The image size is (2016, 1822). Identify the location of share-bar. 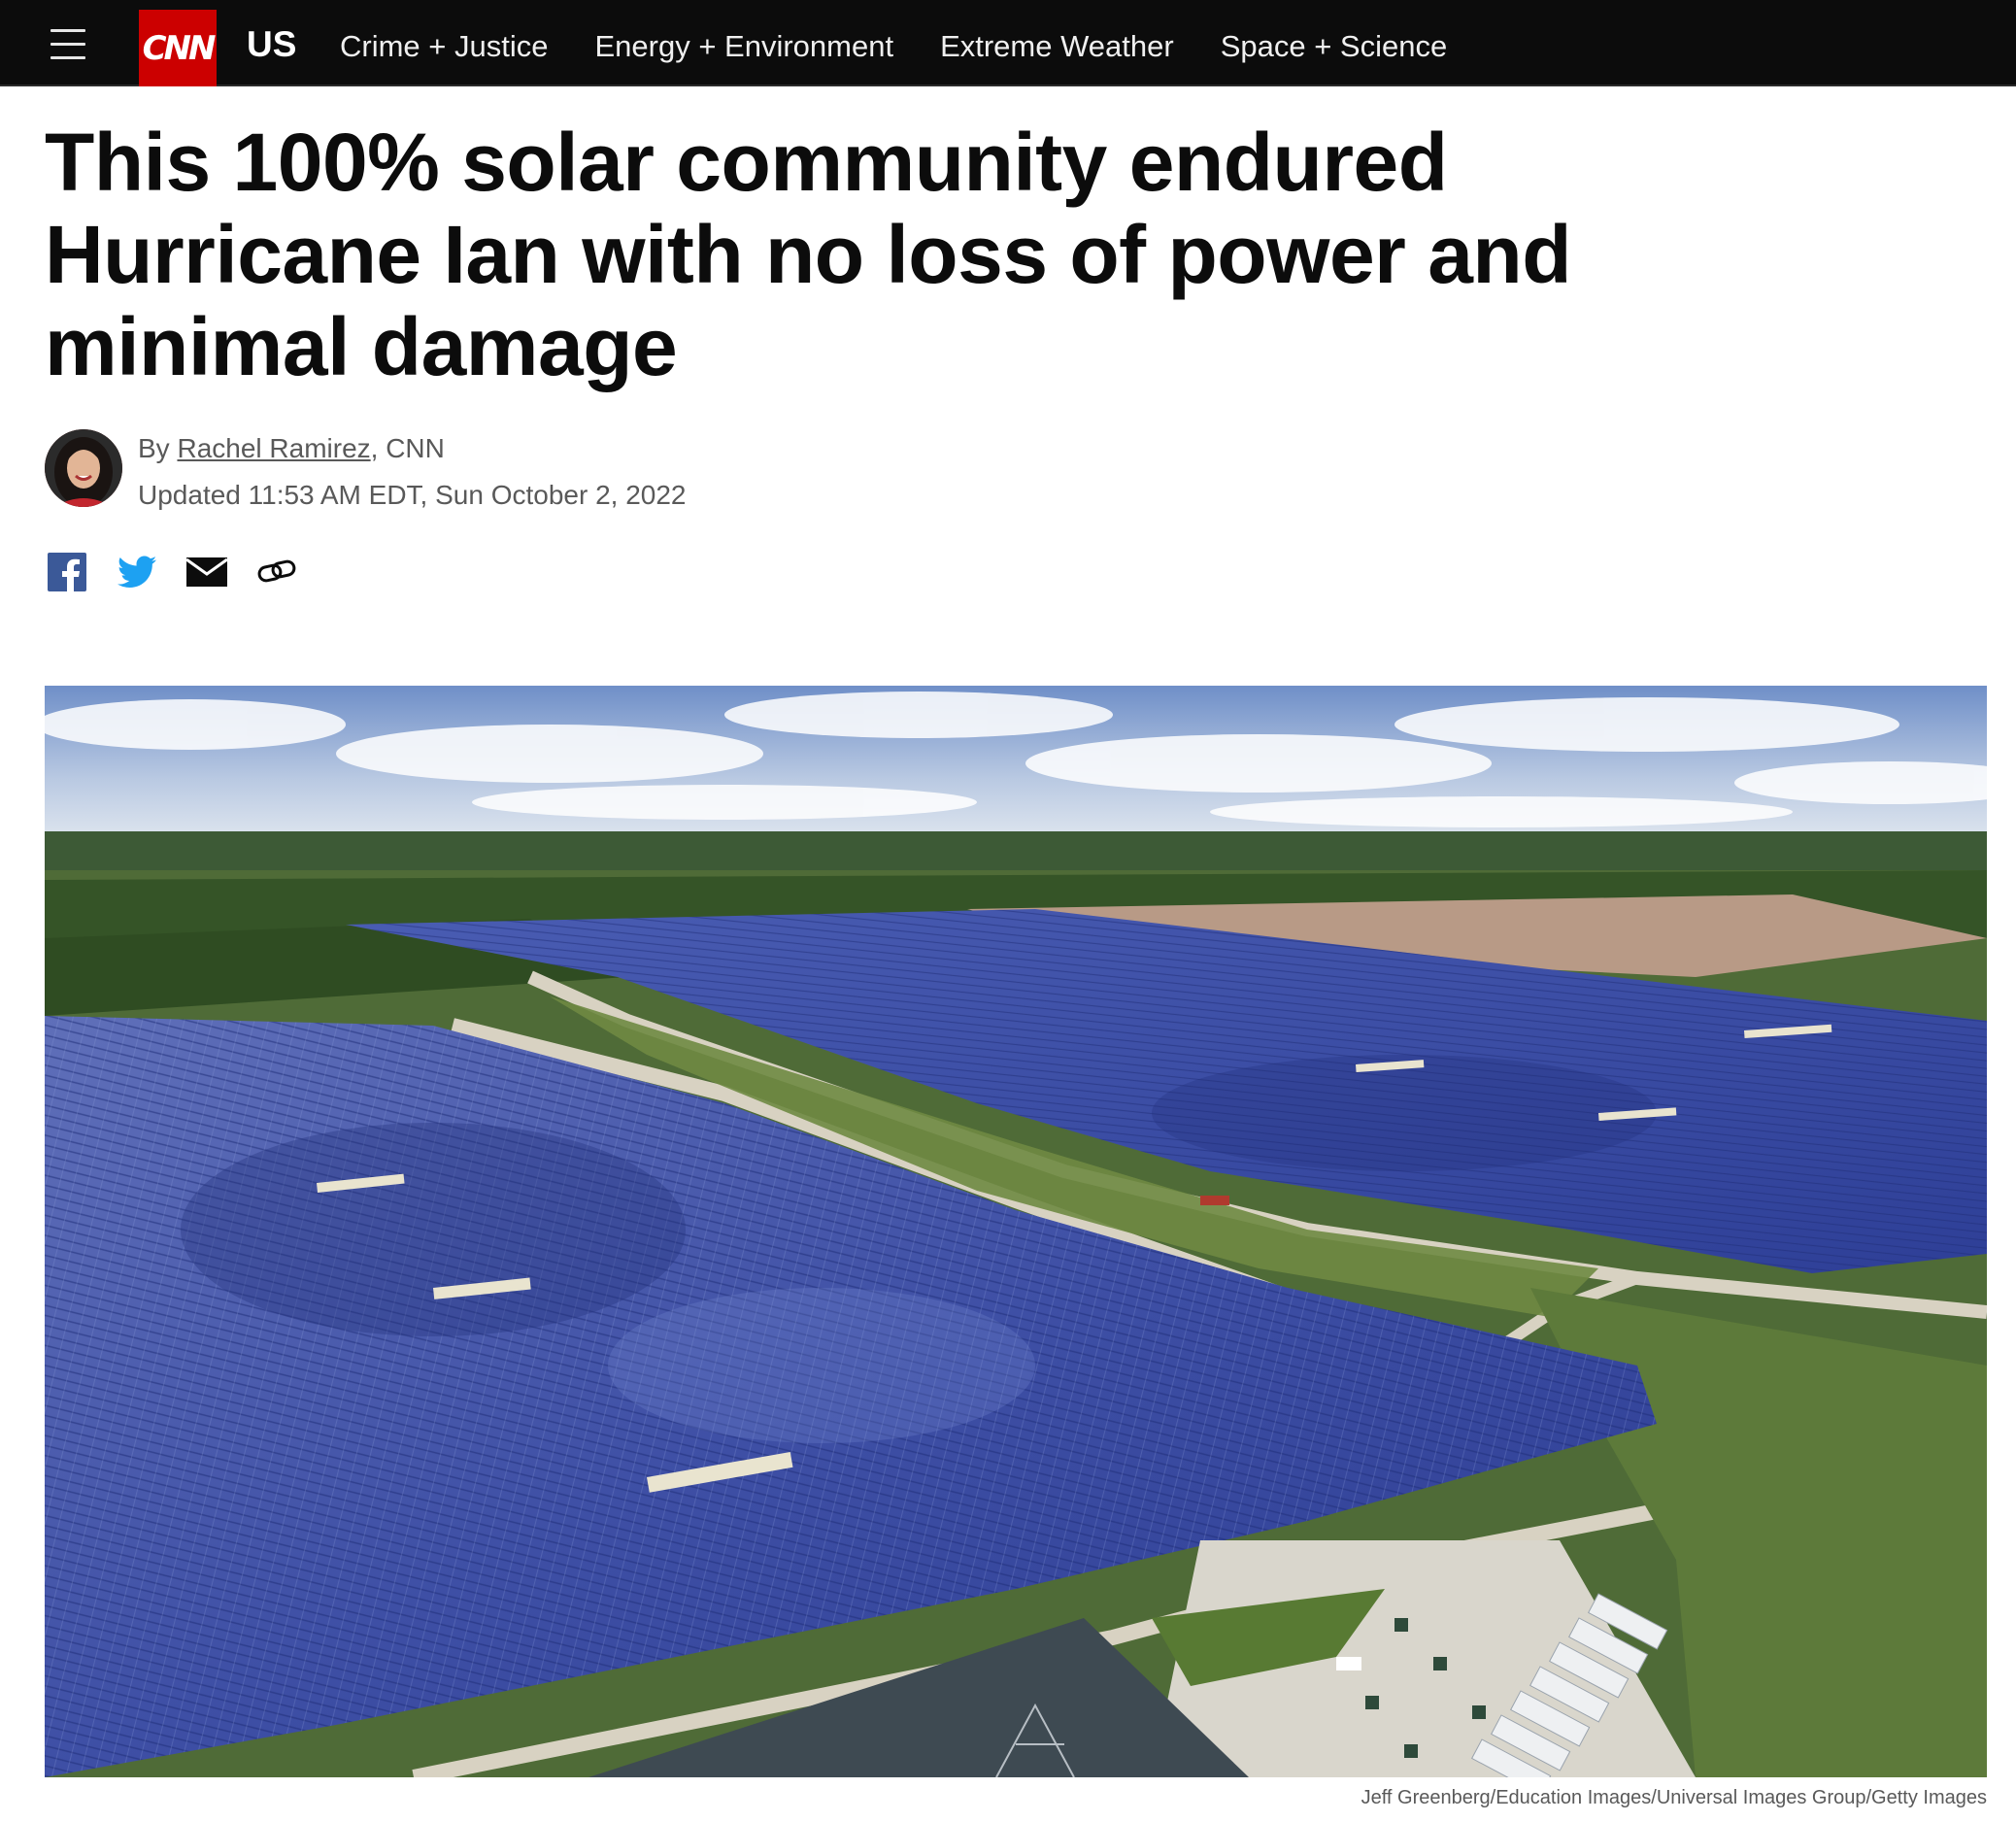
(172, 572).